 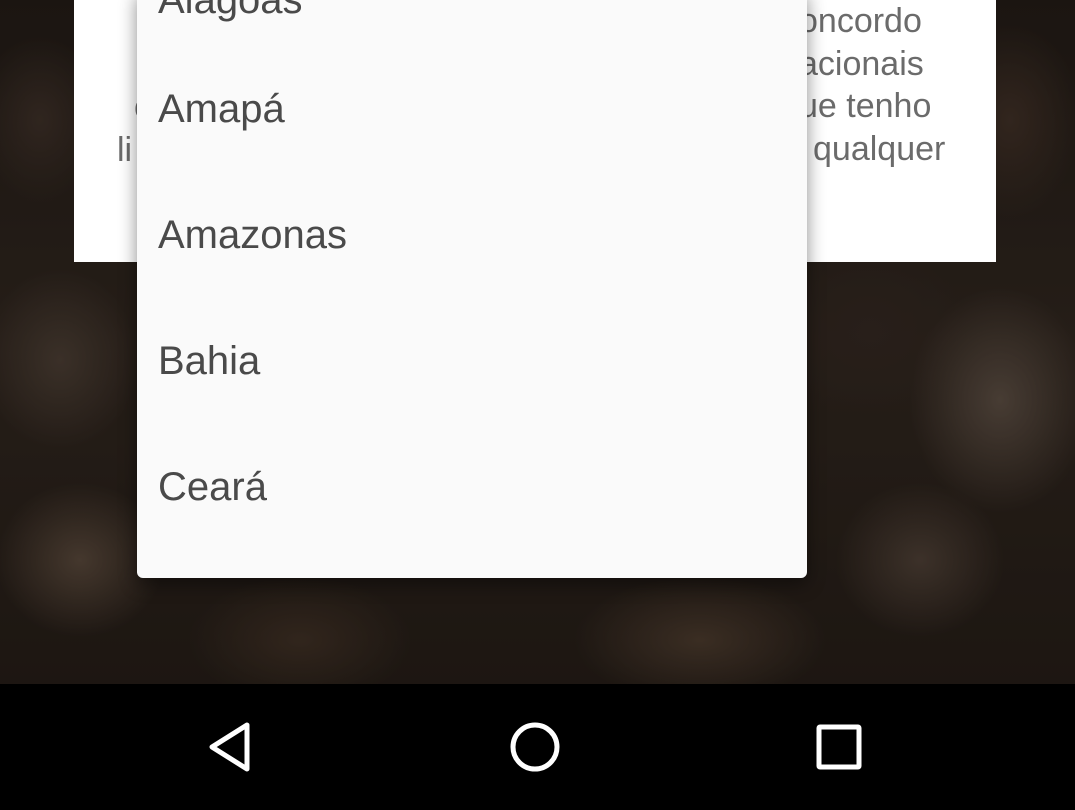 I want to click on card-right-line: ue tenho, so click(x=865, y=106).